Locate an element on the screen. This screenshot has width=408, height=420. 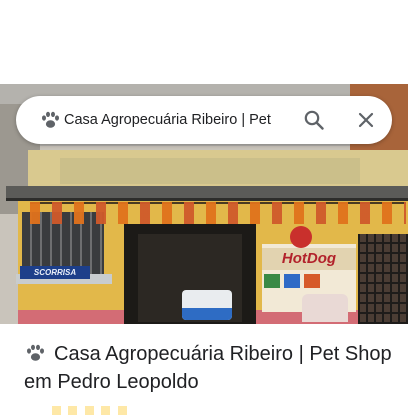
photo-bunting-flags is located at coordinates (218, 213).